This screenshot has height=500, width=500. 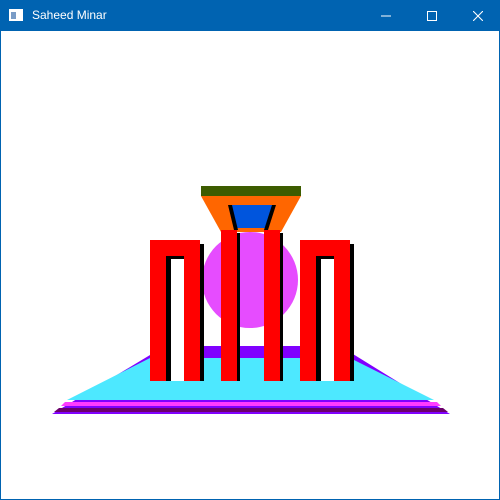 What do you see at coordinates (250, 379) in the screenshot?
I see `platform-top` at bounding box center [250, 379].